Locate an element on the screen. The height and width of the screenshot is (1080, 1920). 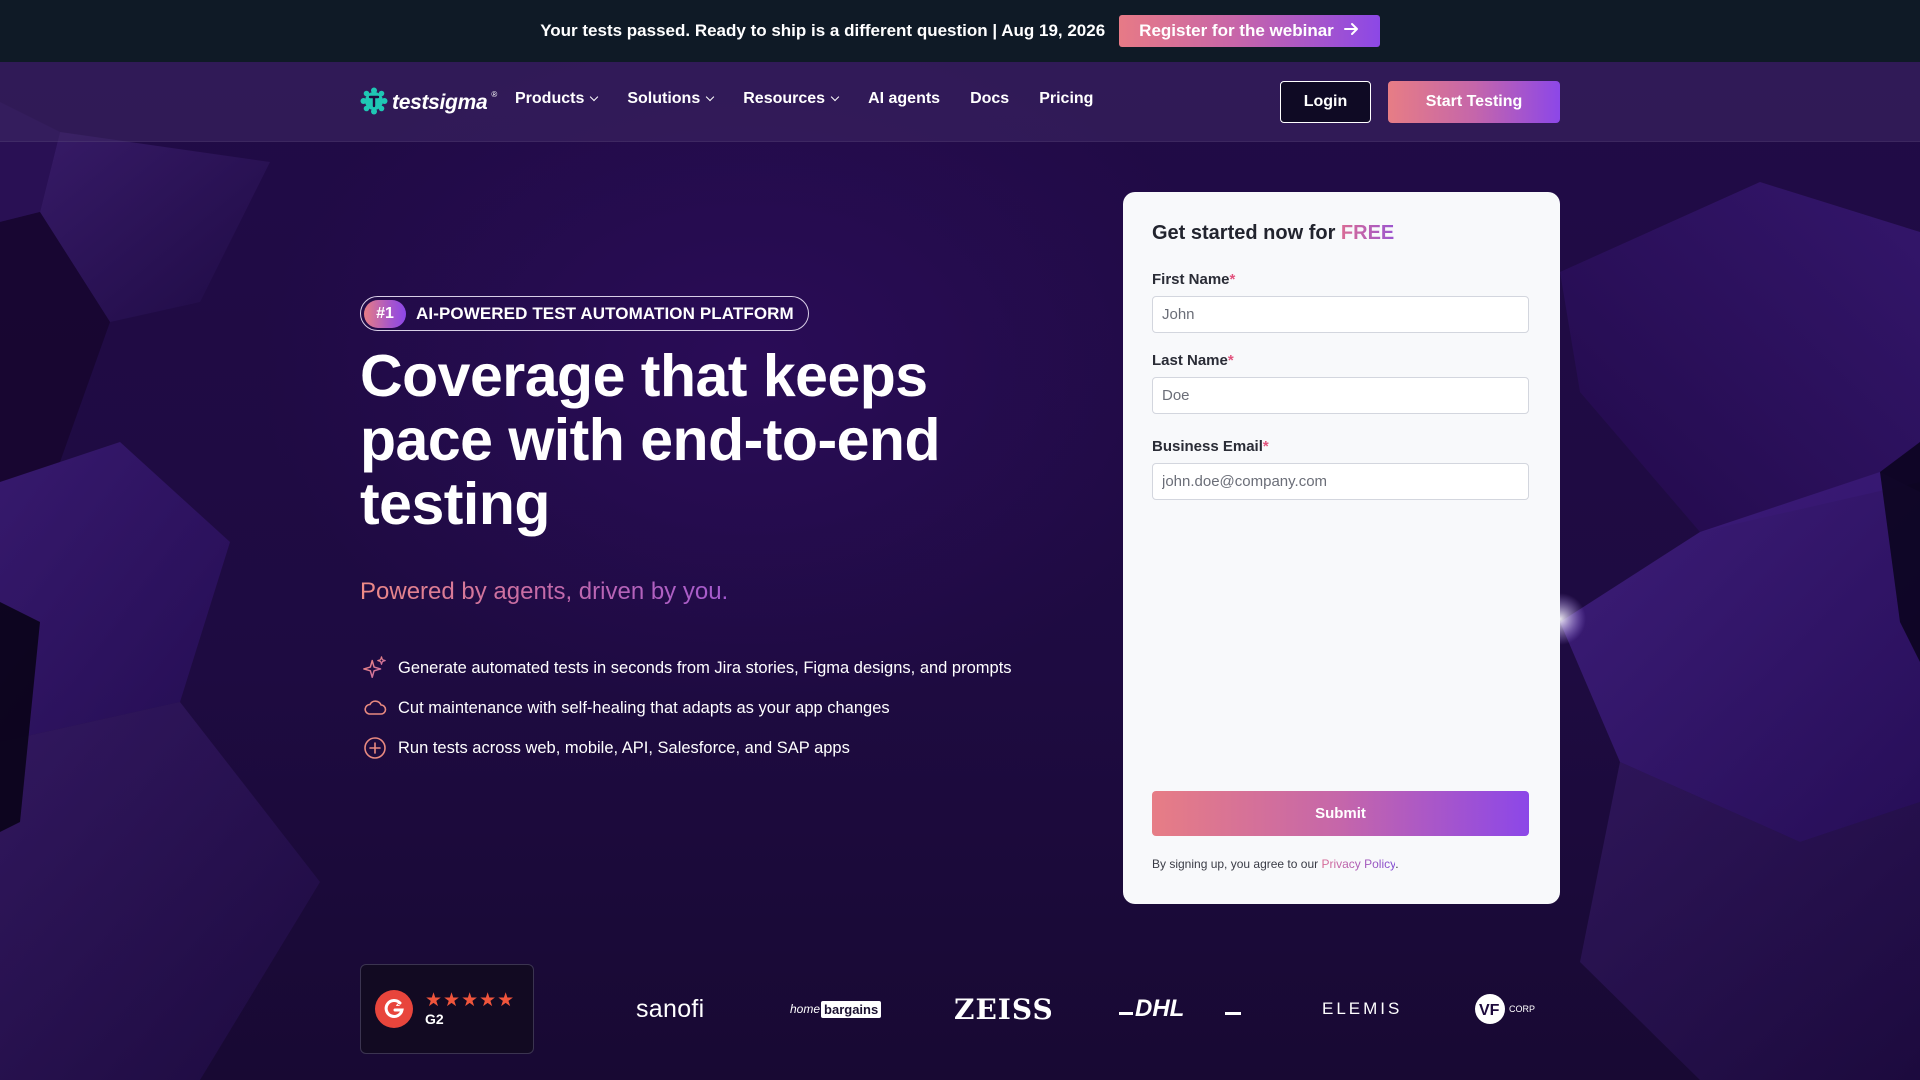
logo-mark-icon is located at coordinates (374, 103).